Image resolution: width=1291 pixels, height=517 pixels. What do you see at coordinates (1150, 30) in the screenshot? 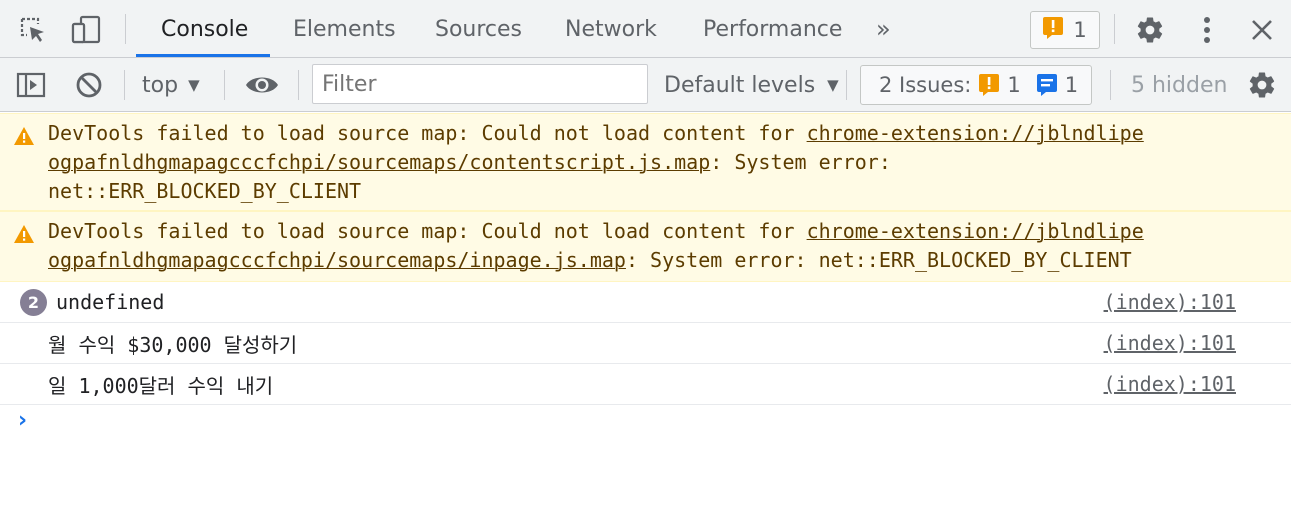
I see `settings-gear-icon` at bounding box center [1150, 30].